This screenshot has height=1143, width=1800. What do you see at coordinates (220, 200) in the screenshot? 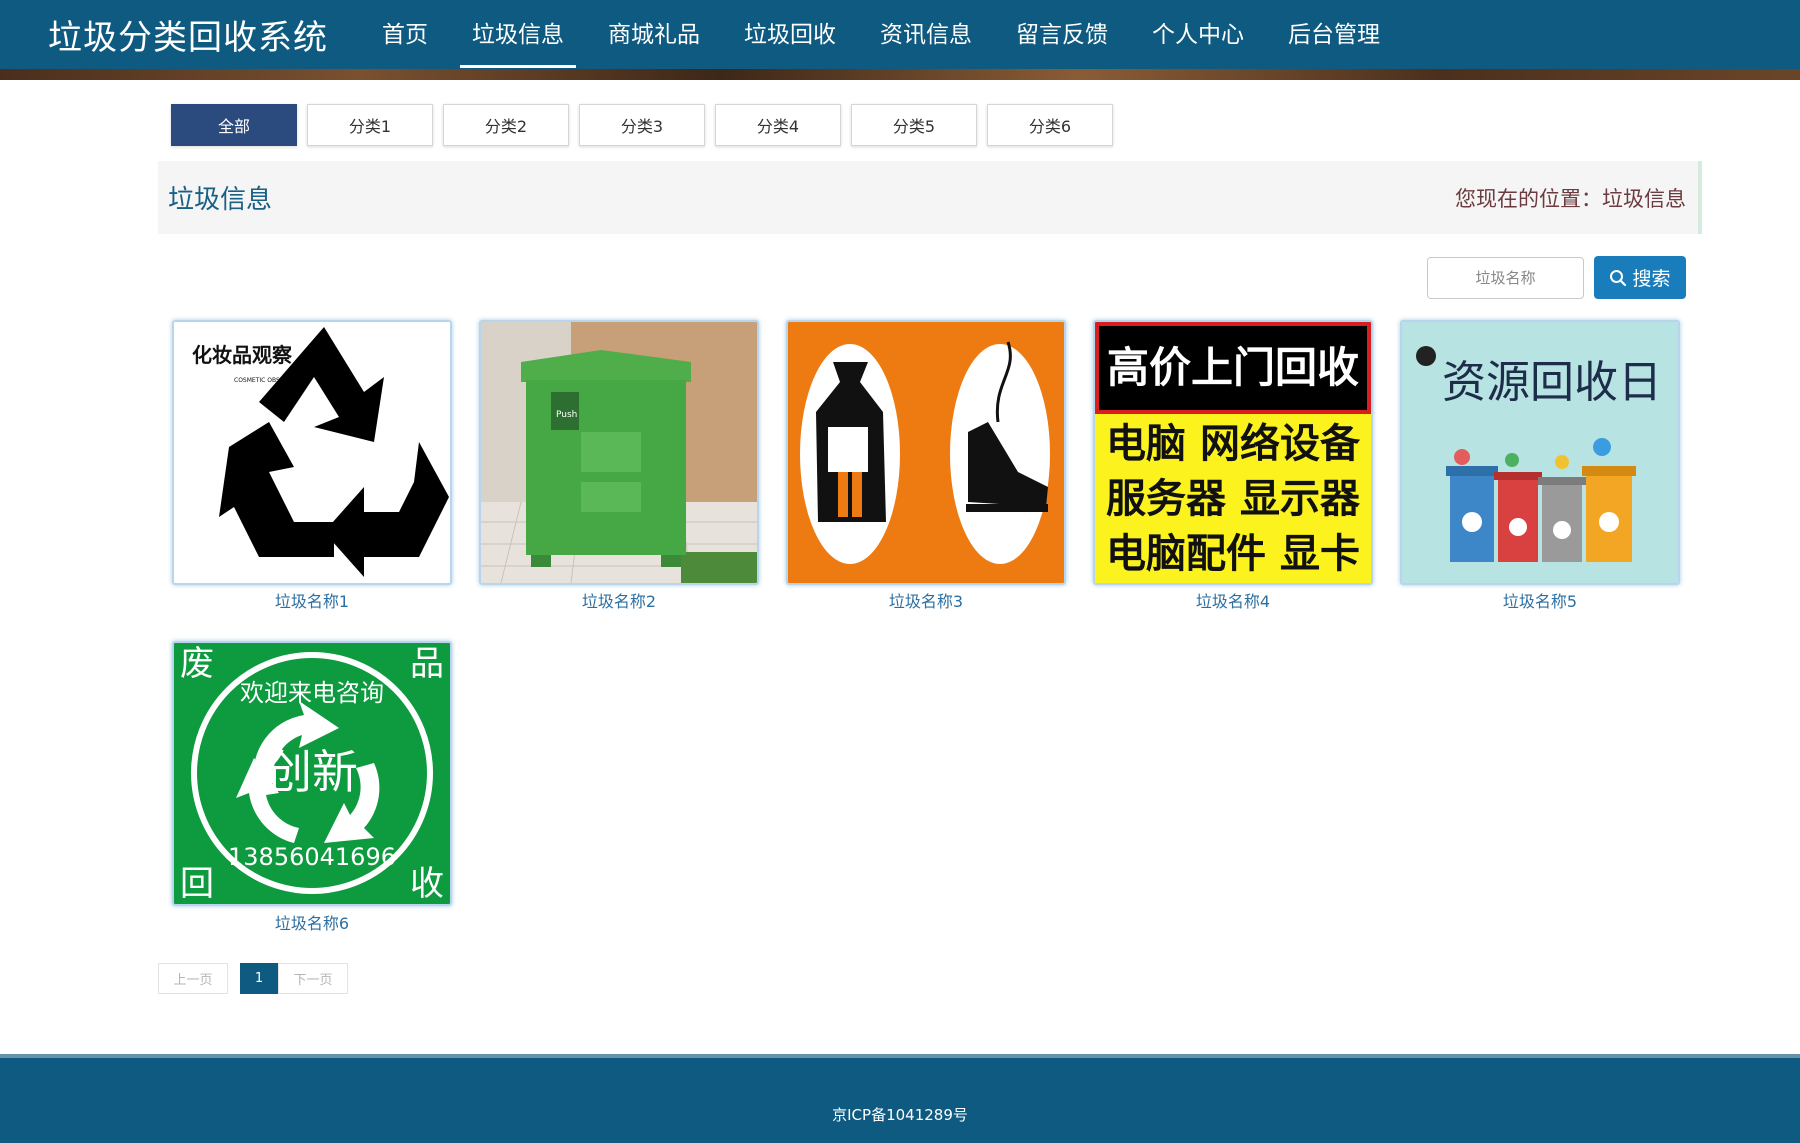
I see `page-title: 垃圾信息` at bounding box center [220, 200].